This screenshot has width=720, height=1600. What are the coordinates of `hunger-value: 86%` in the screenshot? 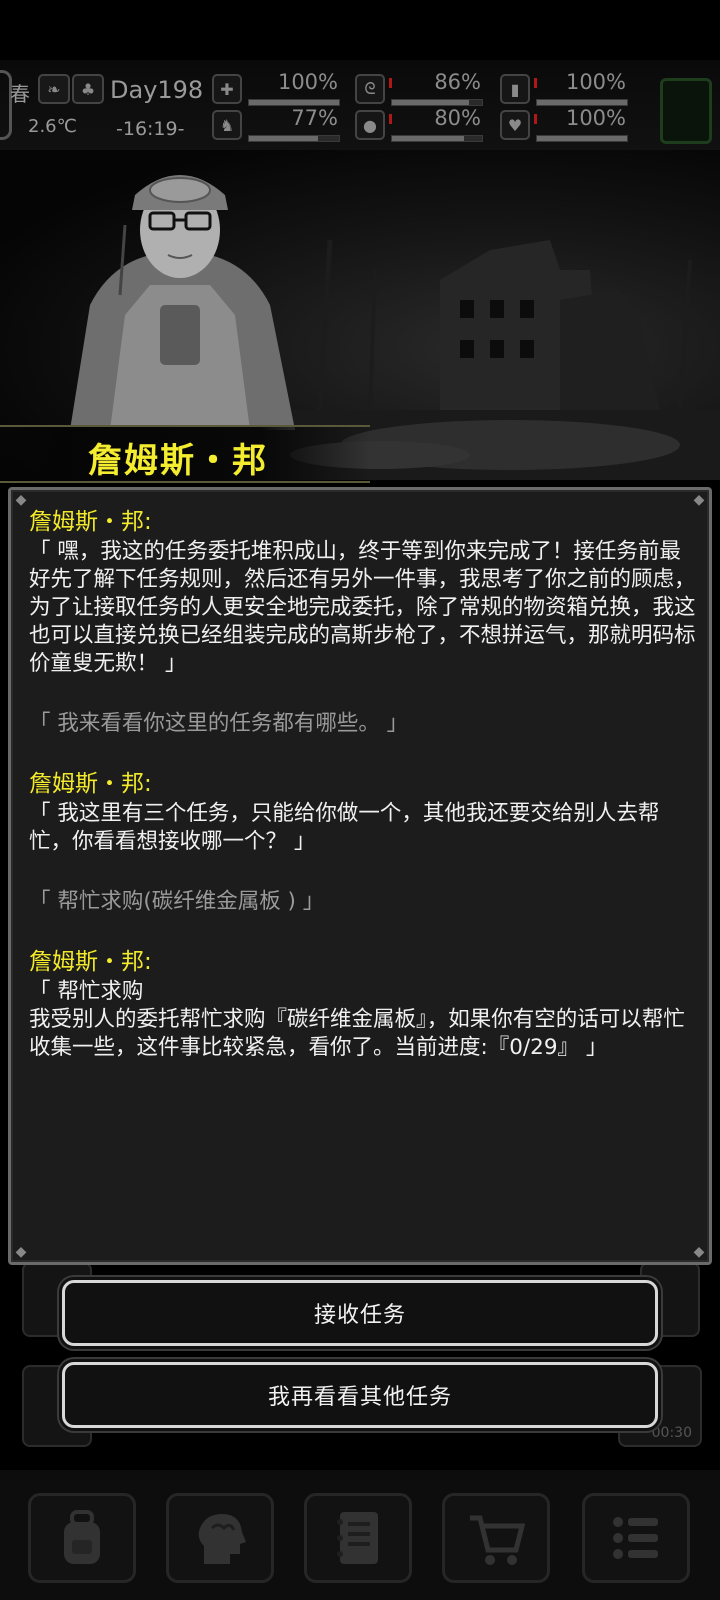 It's located at (457, 82).